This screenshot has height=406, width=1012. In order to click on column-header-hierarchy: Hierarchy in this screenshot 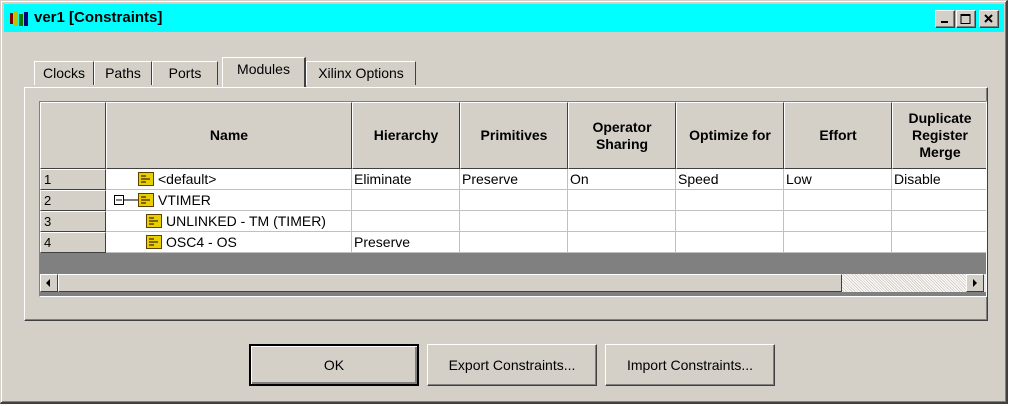, I will do `click(406, 135)`.